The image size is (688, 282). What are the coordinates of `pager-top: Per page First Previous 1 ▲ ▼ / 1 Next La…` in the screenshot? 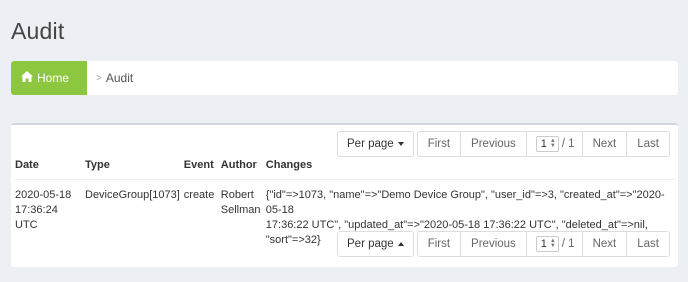 It's located at (503, 144).